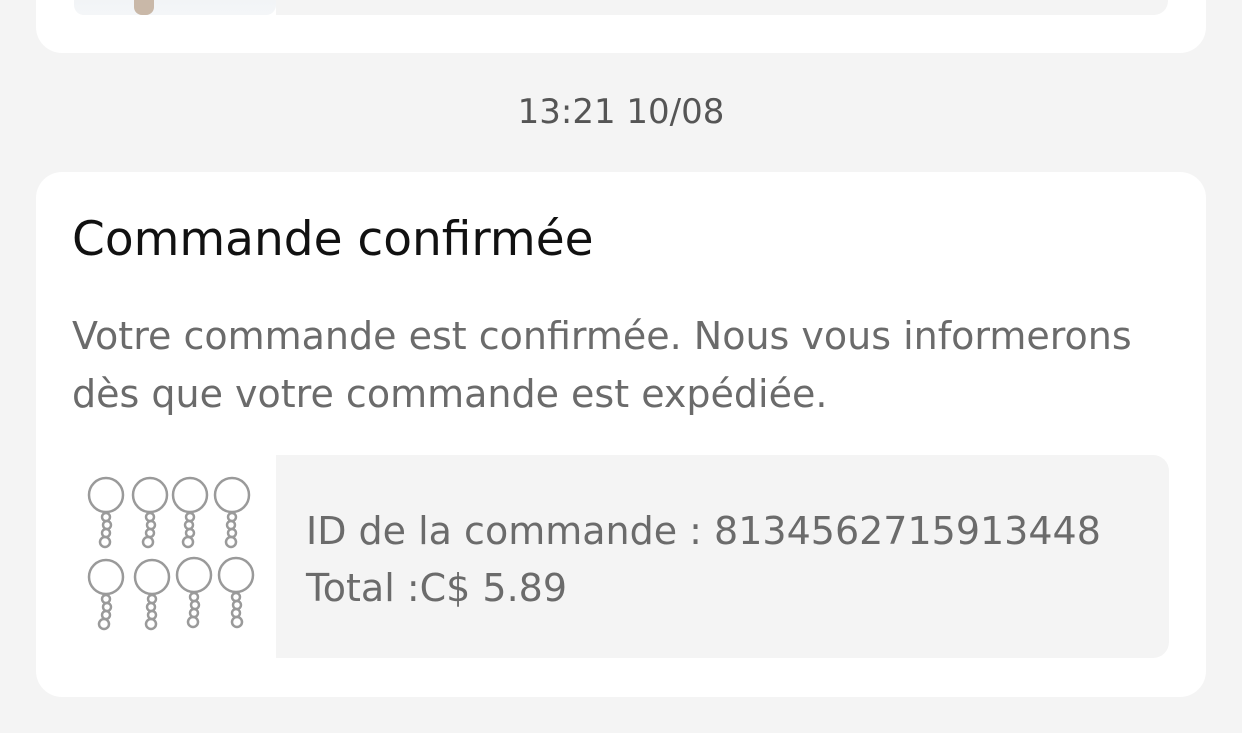  I want to click on product-image, so click(173, 556).